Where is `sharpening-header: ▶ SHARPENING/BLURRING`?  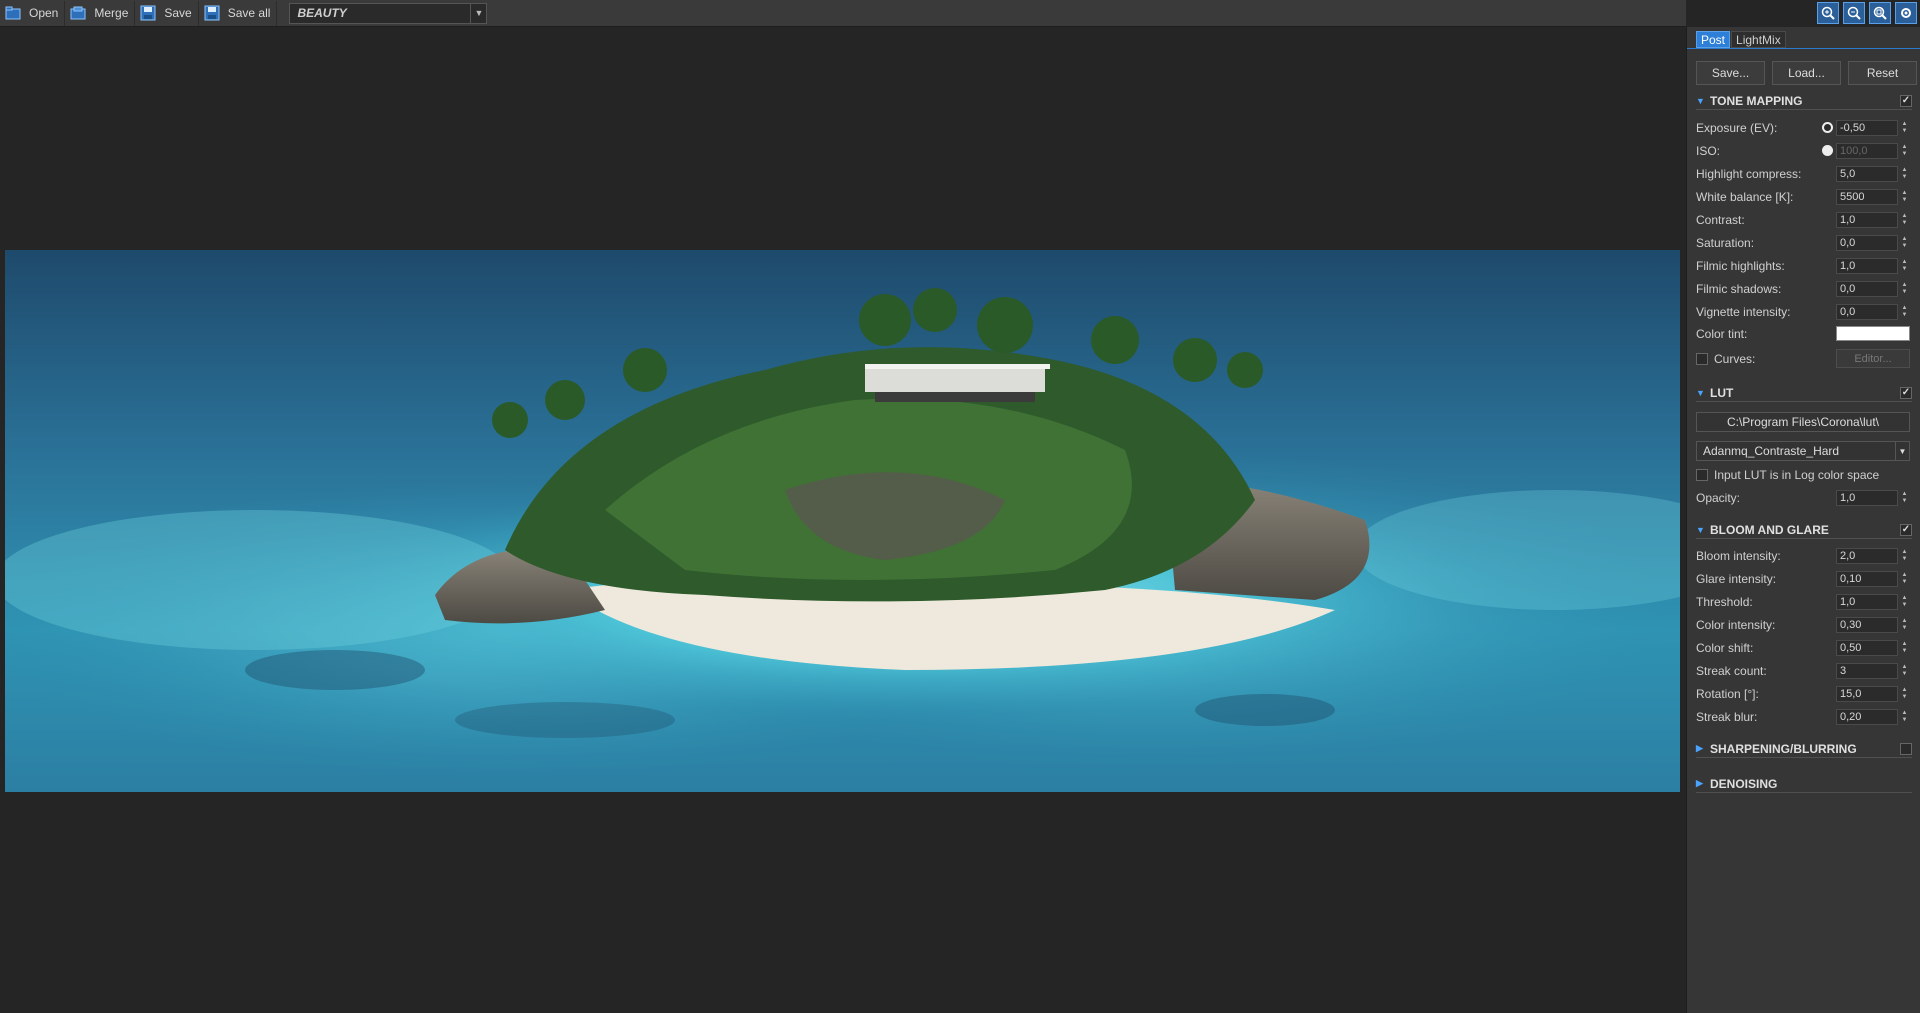 sharpening-header: ▶ SHARPENING/BLURRING is located at coordinates (1804, 749).